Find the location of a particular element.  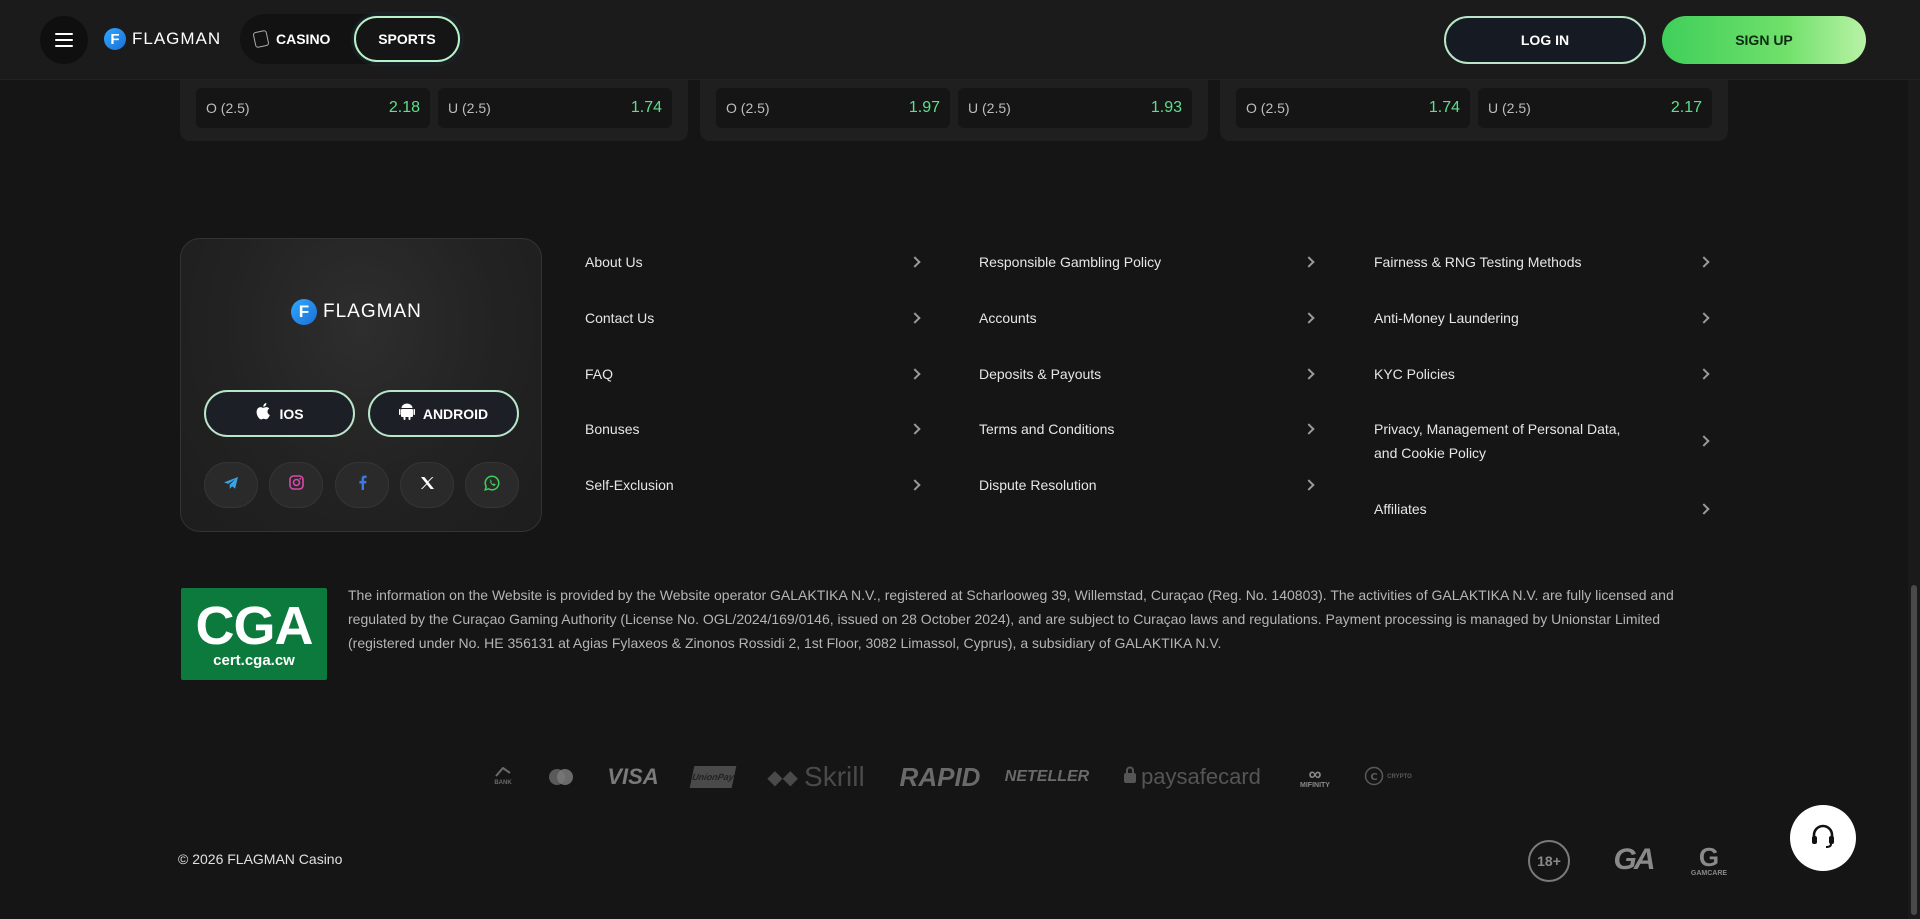

paysafecard-logo: paysafecard is located at coordinates (1192, 777).